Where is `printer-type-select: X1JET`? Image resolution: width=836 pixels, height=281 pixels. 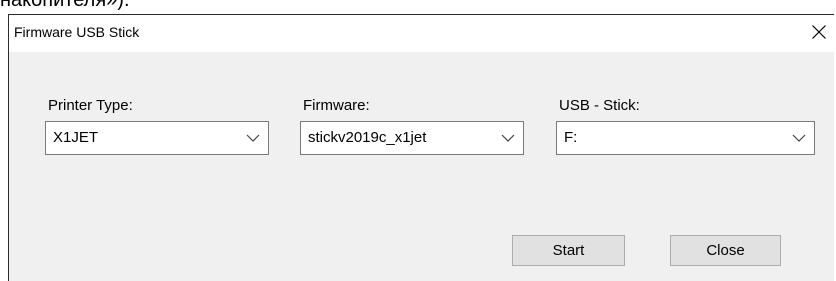 printer-type-select: X1JET is located at coordinates (157, 138).